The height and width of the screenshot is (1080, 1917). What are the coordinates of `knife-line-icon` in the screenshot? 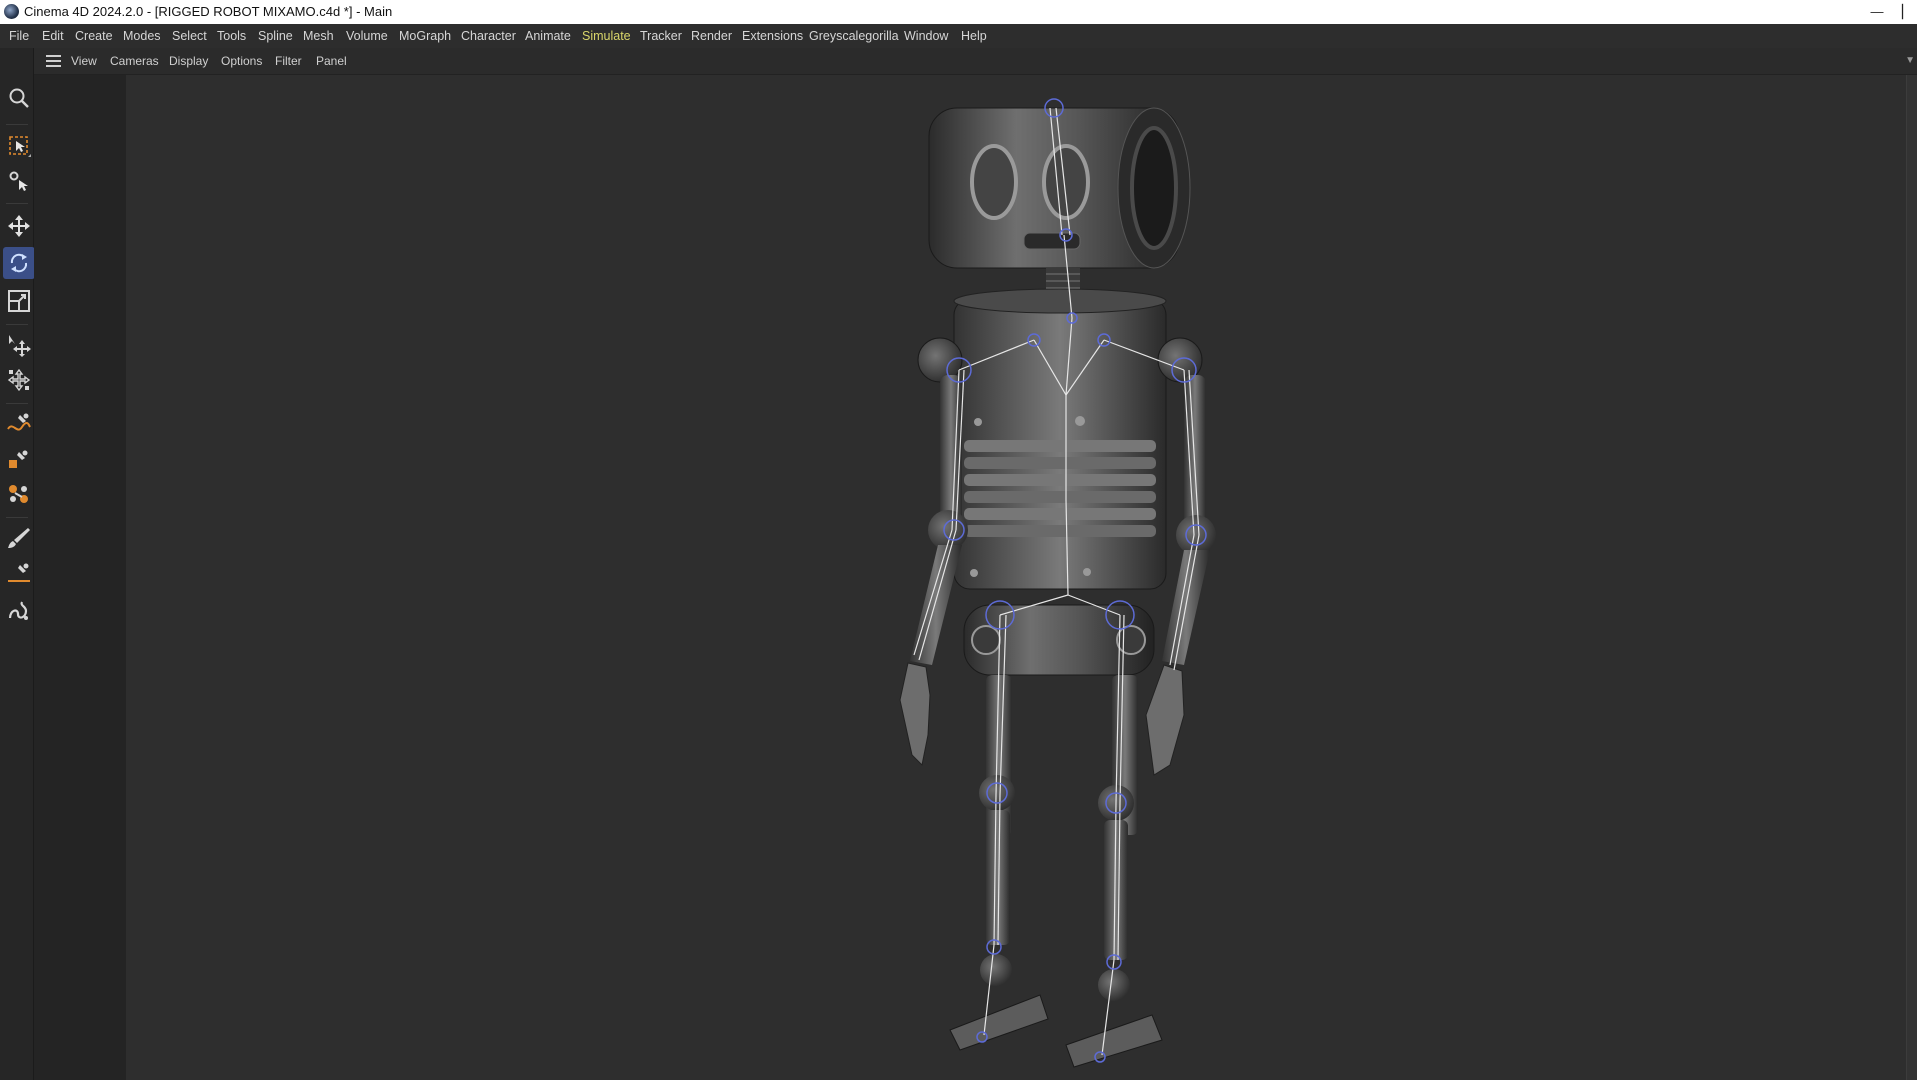 It's located at (19, 572).